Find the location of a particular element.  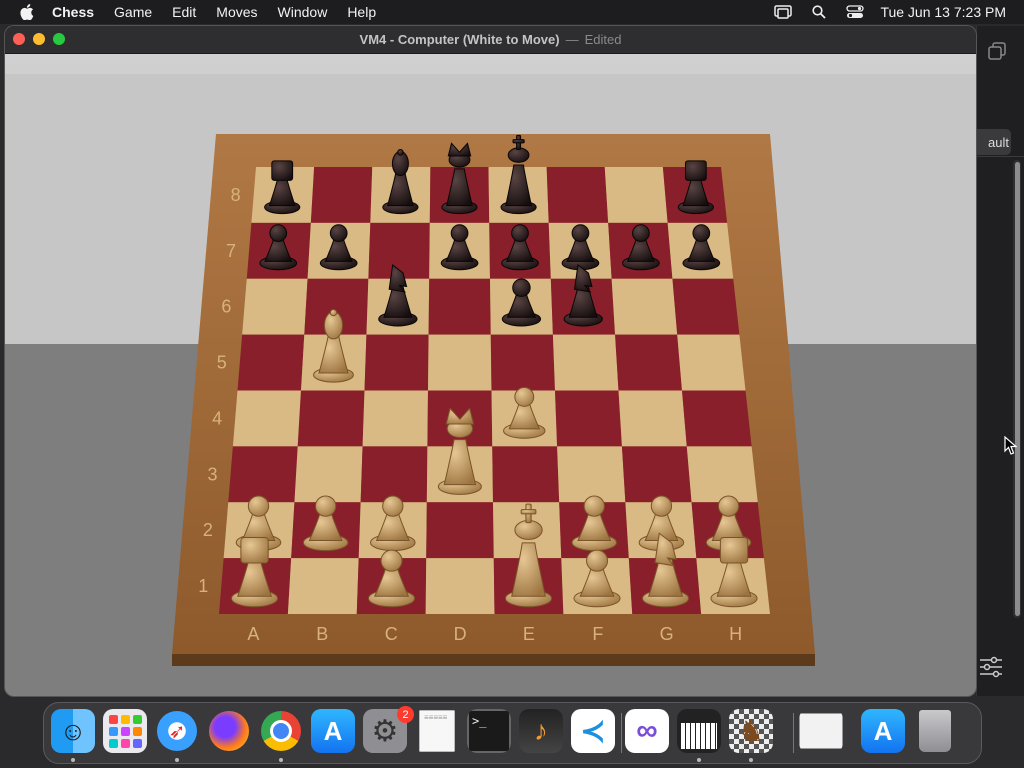

board-square-c4 is located at coordinates (395, 418).